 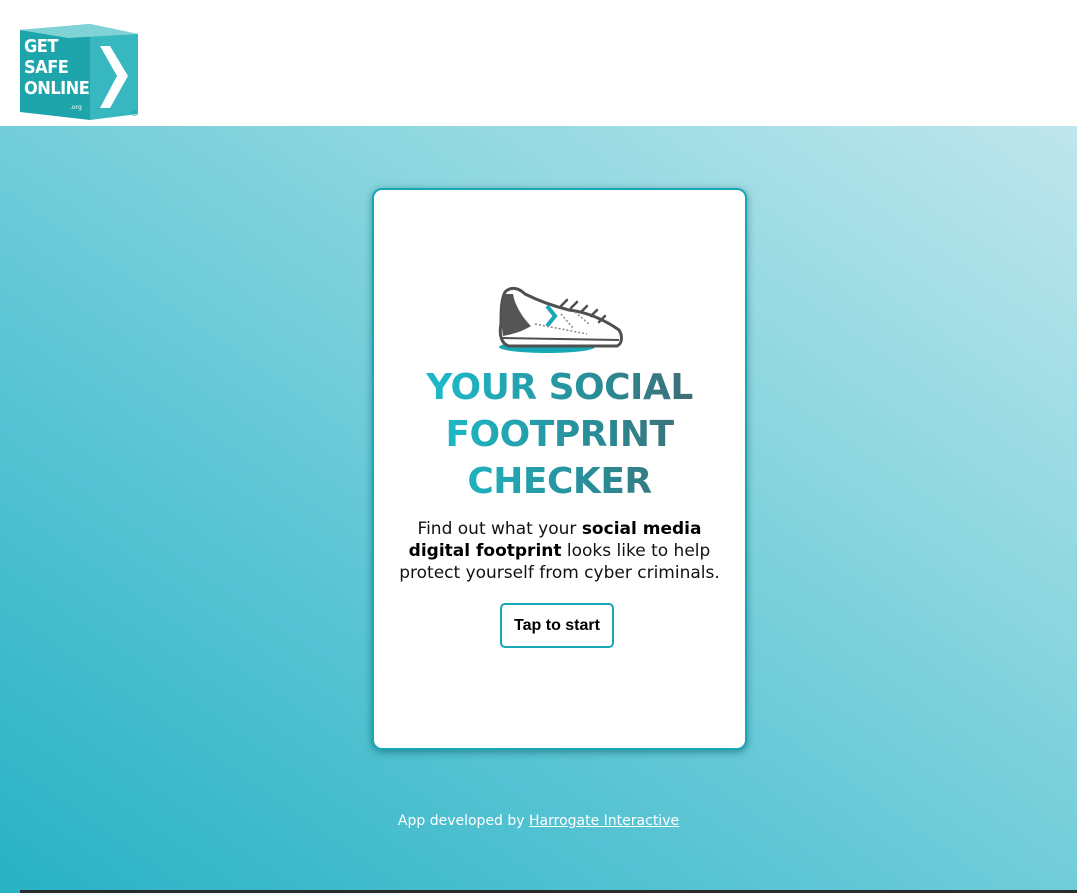 What do you see at coordinates (538, 63) in the screenshot?
I see `header: GET SAFE ONLINE .org ®` at bounding box center [538, 63].